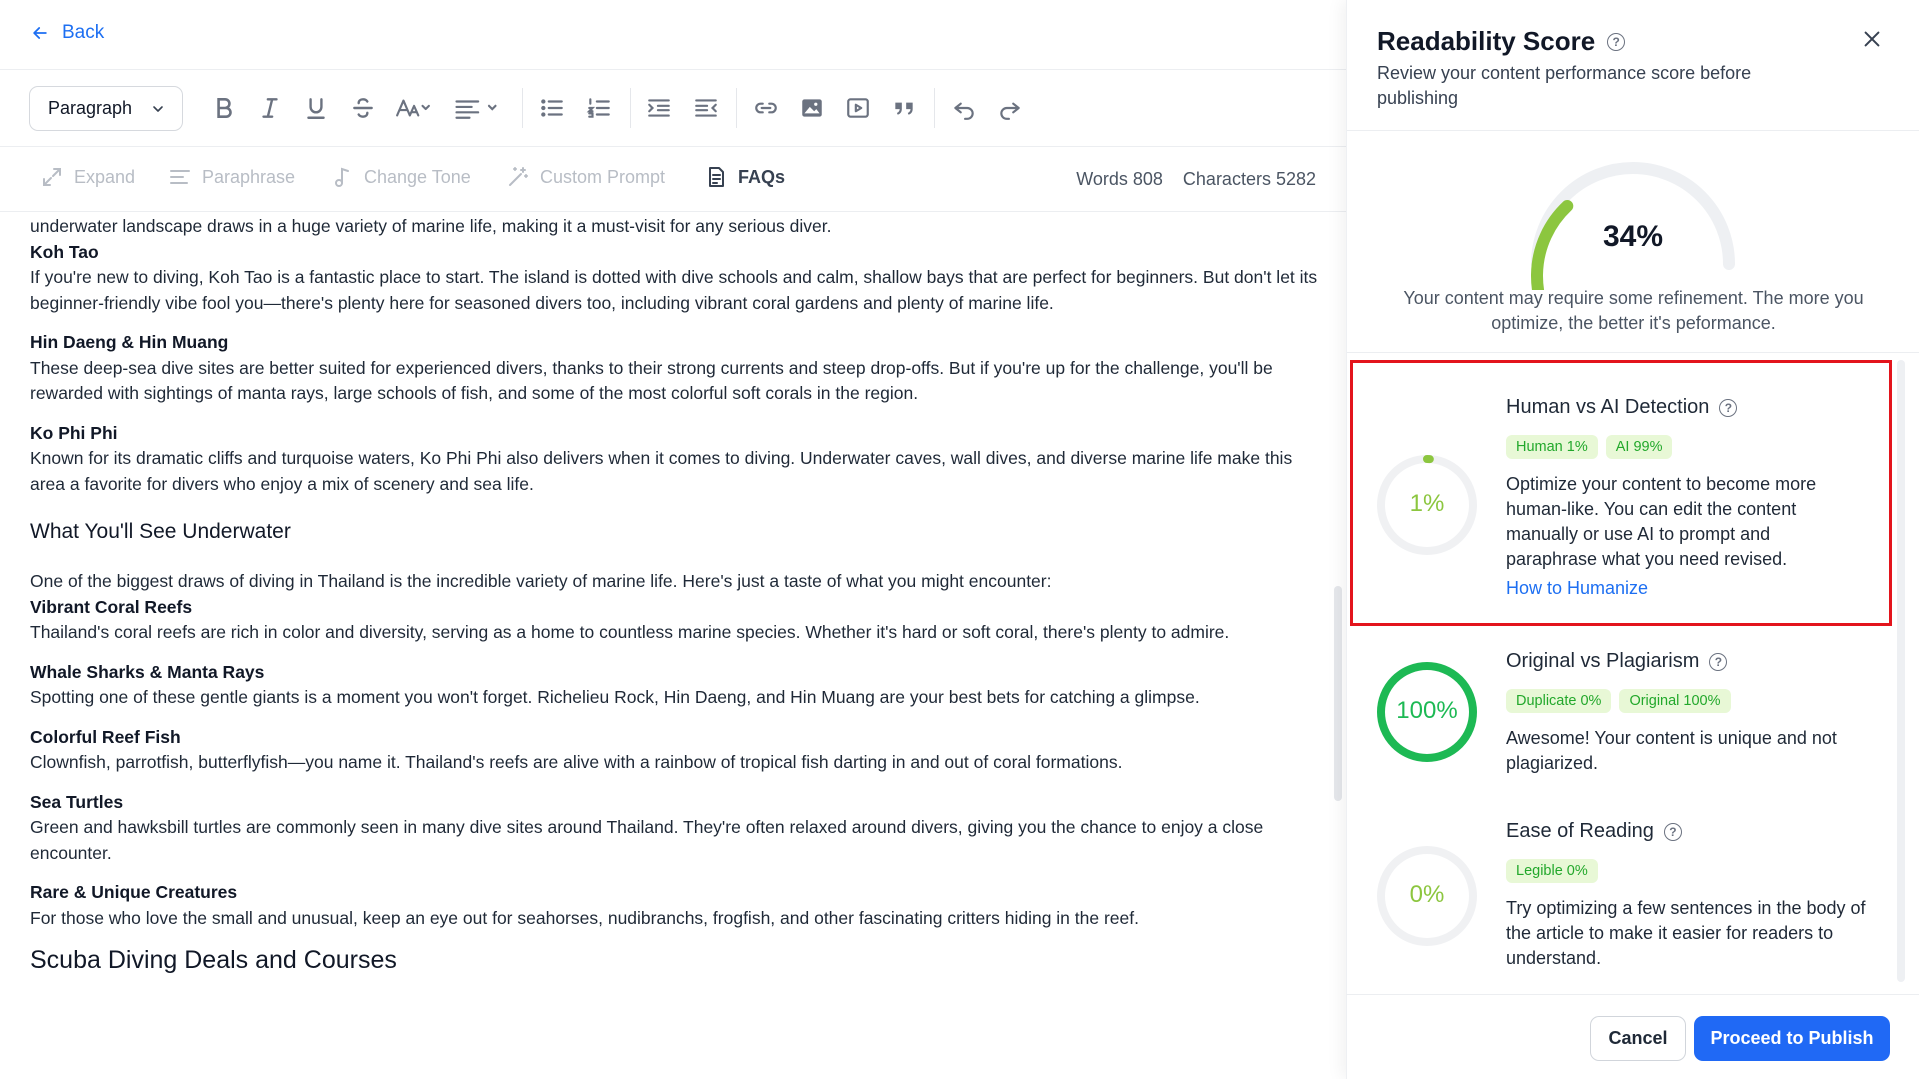 This screenshot has width=1919, height=1079. Describe the element at coordinates (1338, 693) in the screenshot. I see `editor-scrollbar` at that location.